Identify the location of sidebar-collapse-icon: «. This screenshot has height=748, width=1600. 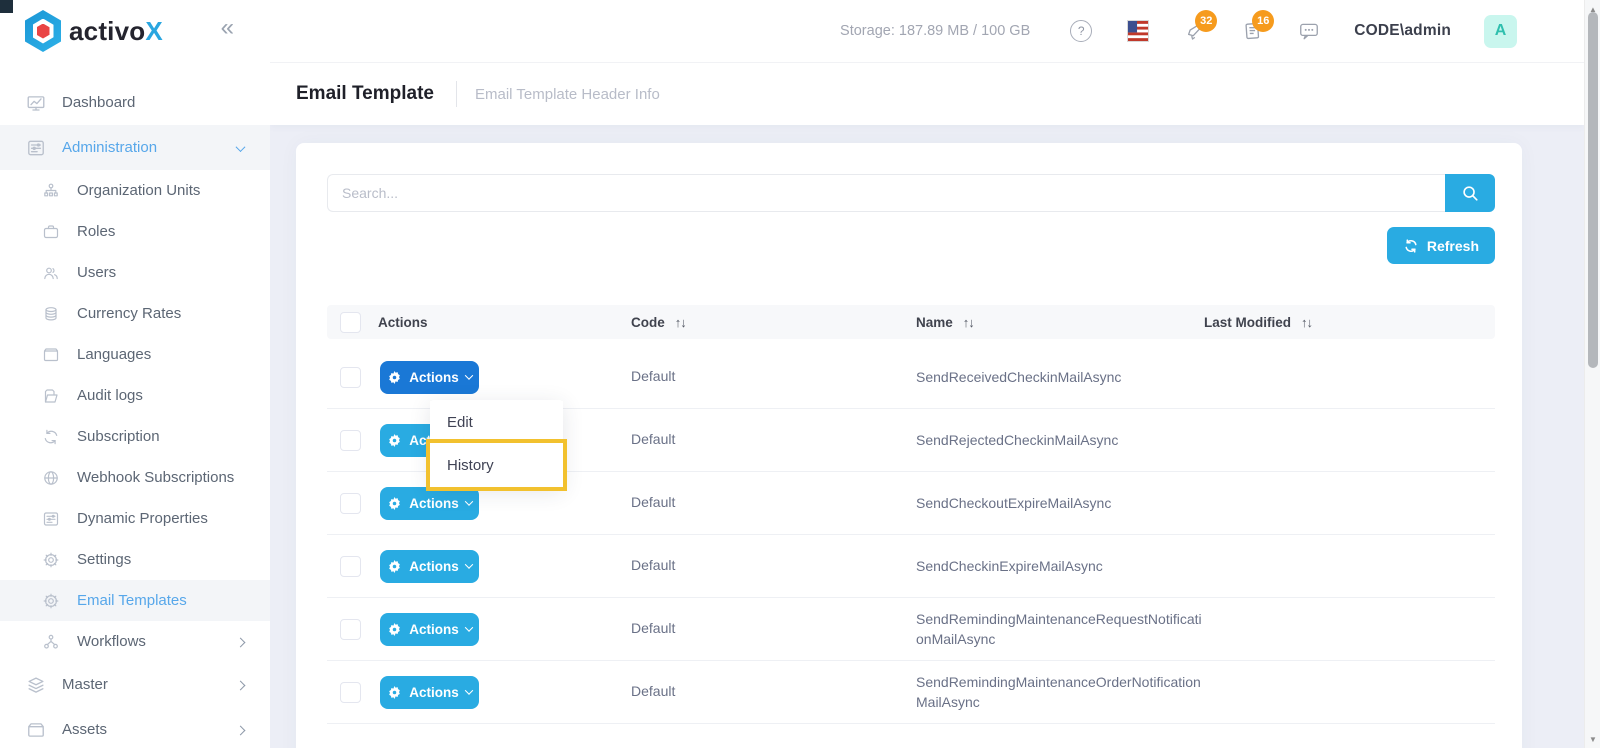
(227, 28).